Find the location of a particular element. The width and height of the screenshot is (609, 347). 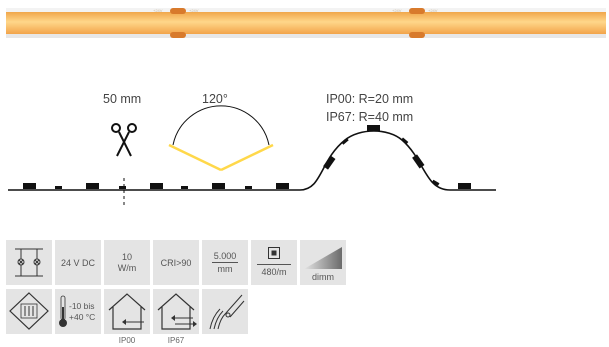

cri-tile: CRI>90 is located at coordinates (176, 262).